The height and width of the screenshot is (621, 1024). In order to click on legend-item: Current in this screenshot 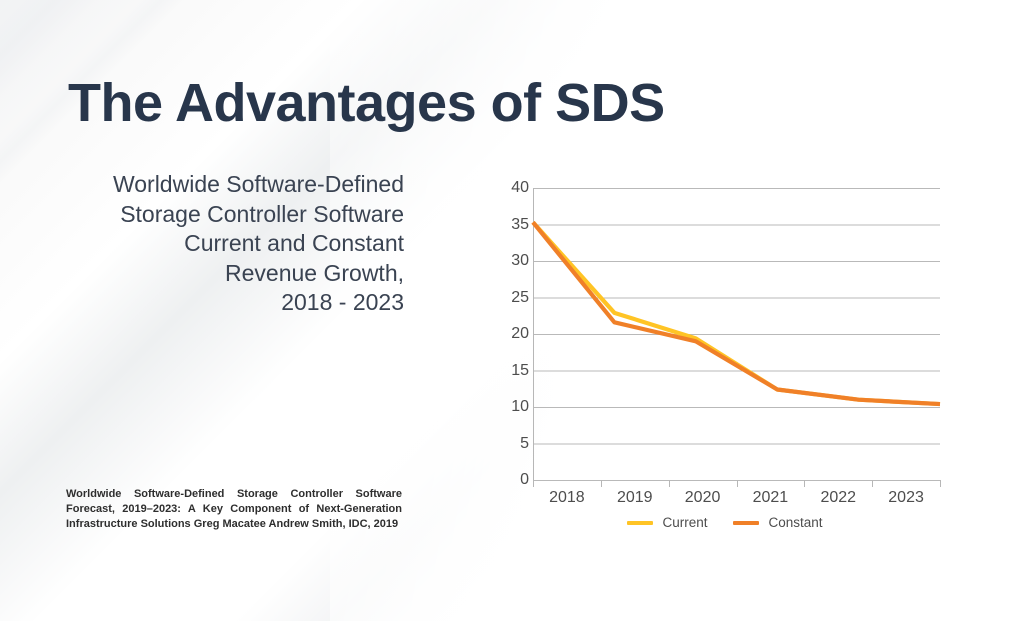, I will do `click(667, 522)`.